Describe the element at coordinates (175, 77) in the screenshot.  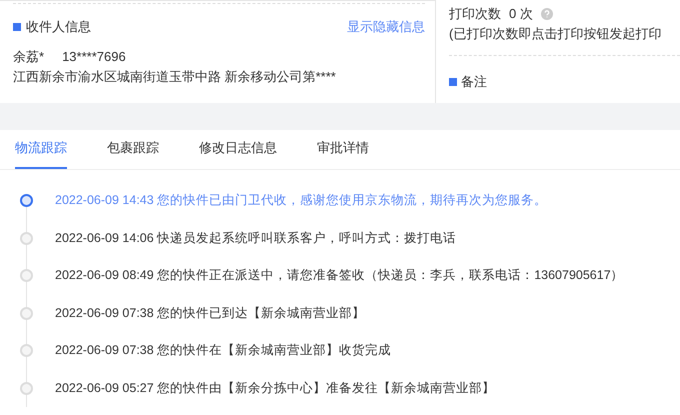
I see `recipient-address: 江西新余市渝水区城南街道玉带中路 新余移动公司第****` at that location.